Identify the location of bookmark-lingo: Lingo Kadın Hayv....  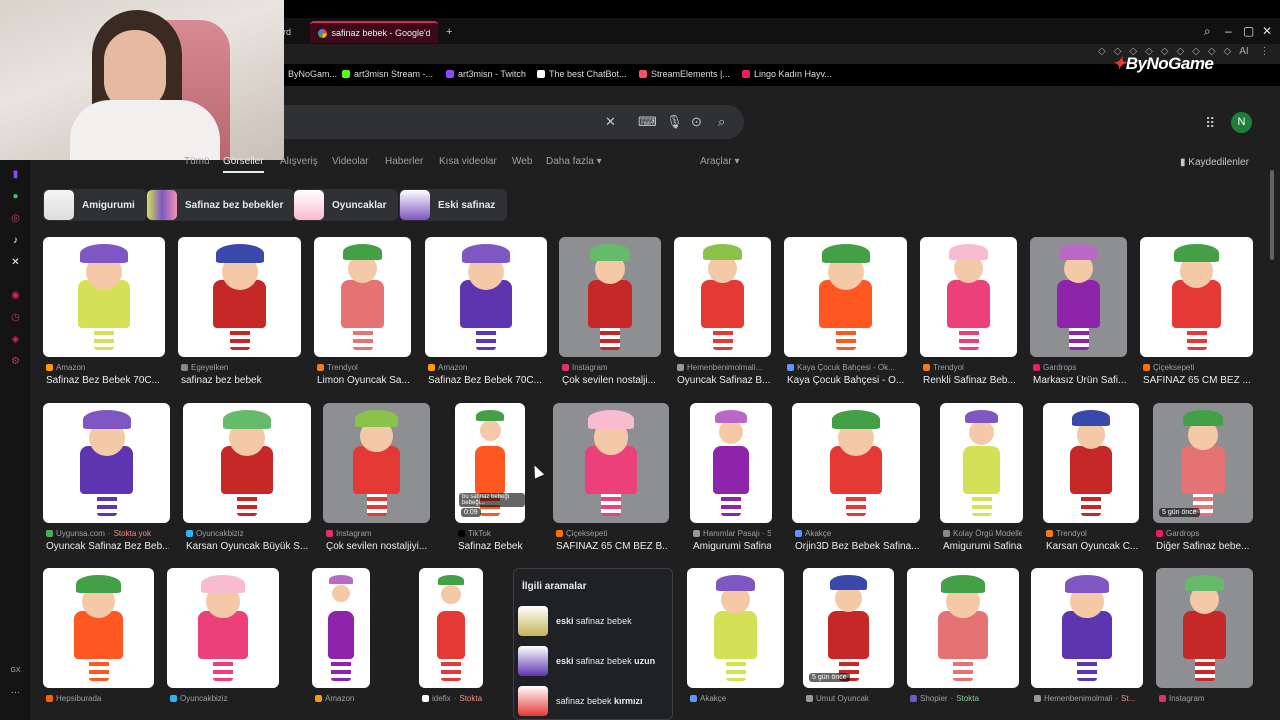
(787, 74).